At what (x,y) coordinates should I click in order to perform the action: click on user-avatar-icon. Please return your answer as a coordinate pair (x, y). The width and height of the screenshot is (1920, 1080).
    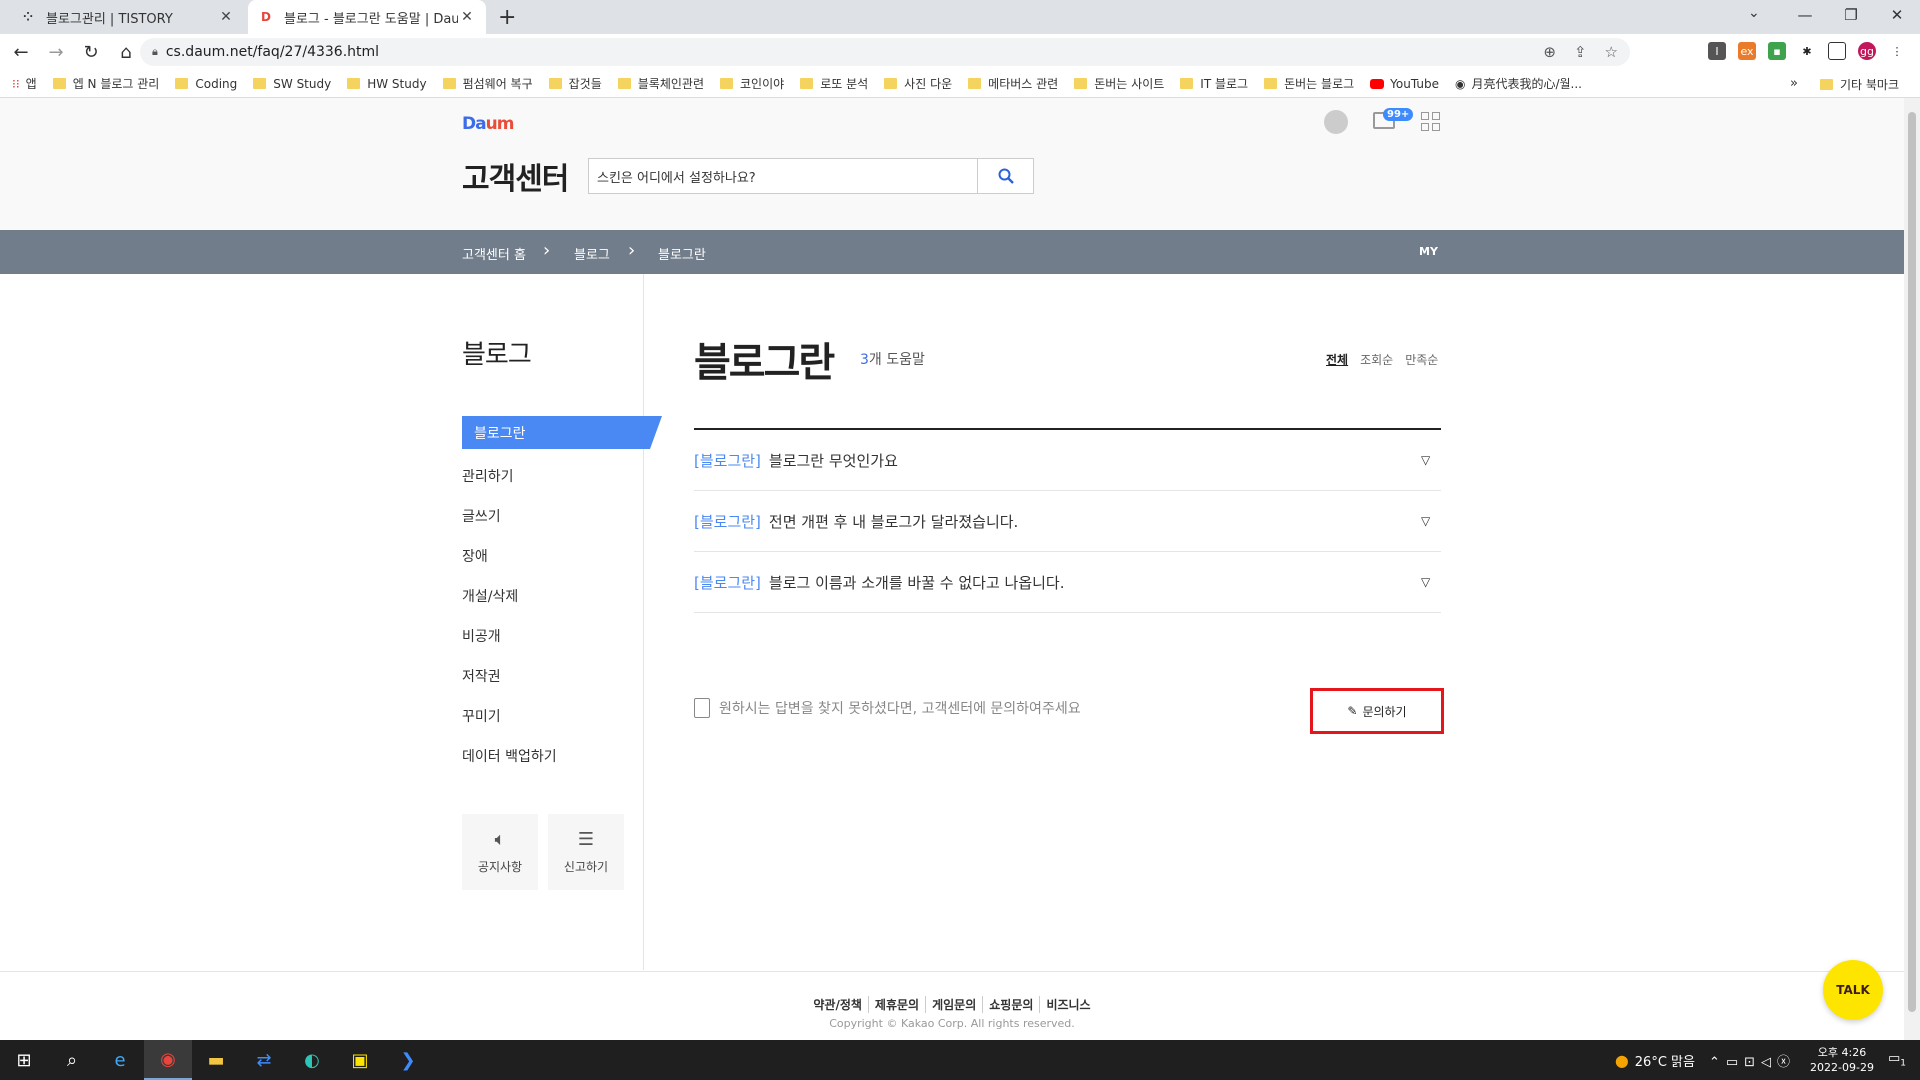
    Looking at the image, I should click on (1336, 122).